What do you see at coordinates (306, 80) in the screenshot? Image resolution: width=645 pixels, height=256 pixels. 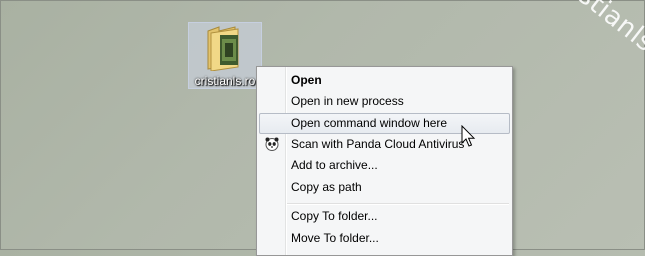 I see `menu-item-label: Open` at bounding box center [306, 80].